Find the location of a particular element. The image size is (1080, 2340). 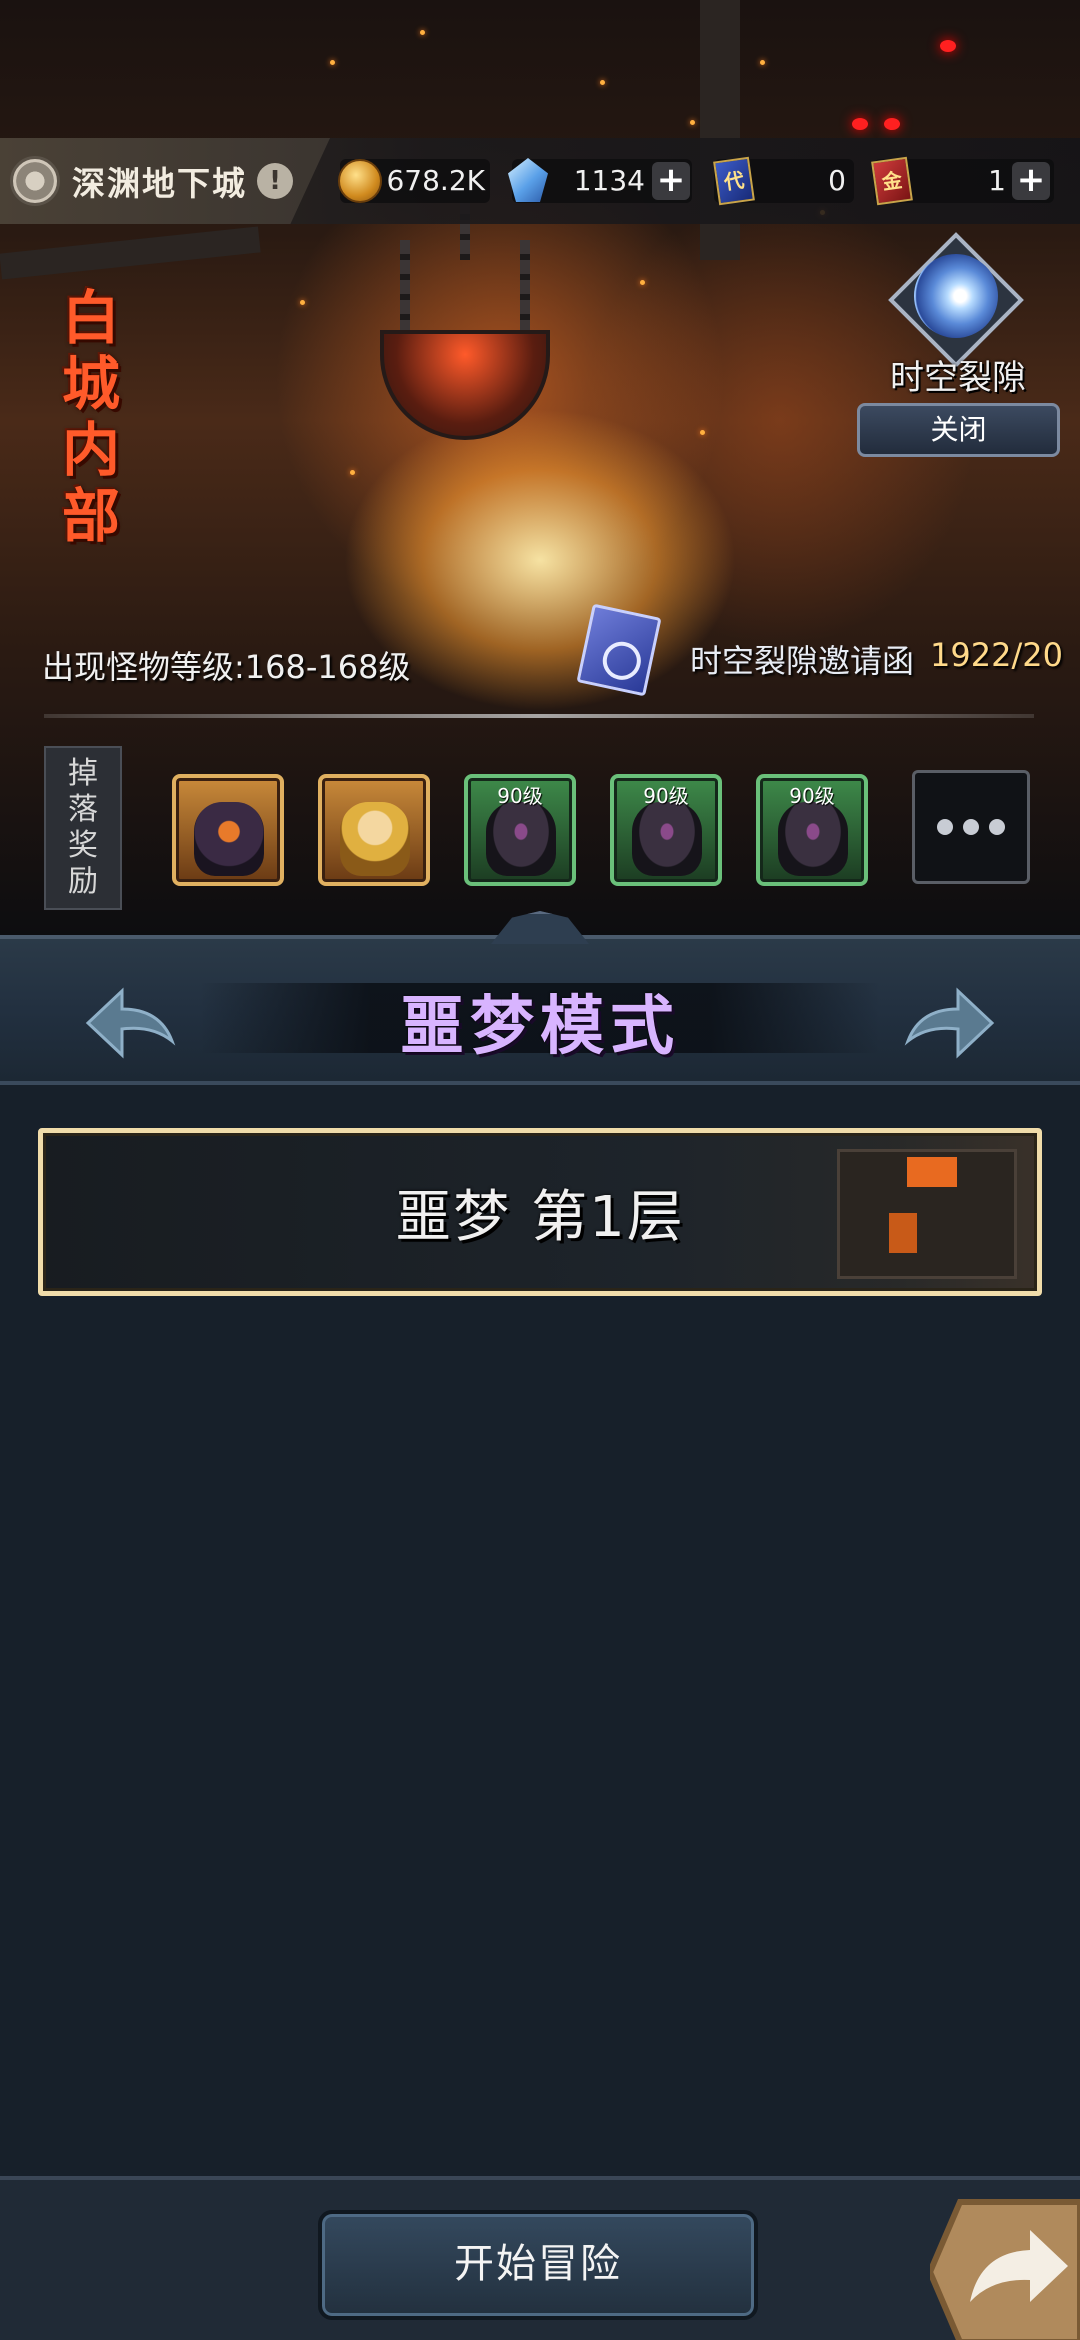

add-ticket-button: + is located at coordinates (1031, 181).